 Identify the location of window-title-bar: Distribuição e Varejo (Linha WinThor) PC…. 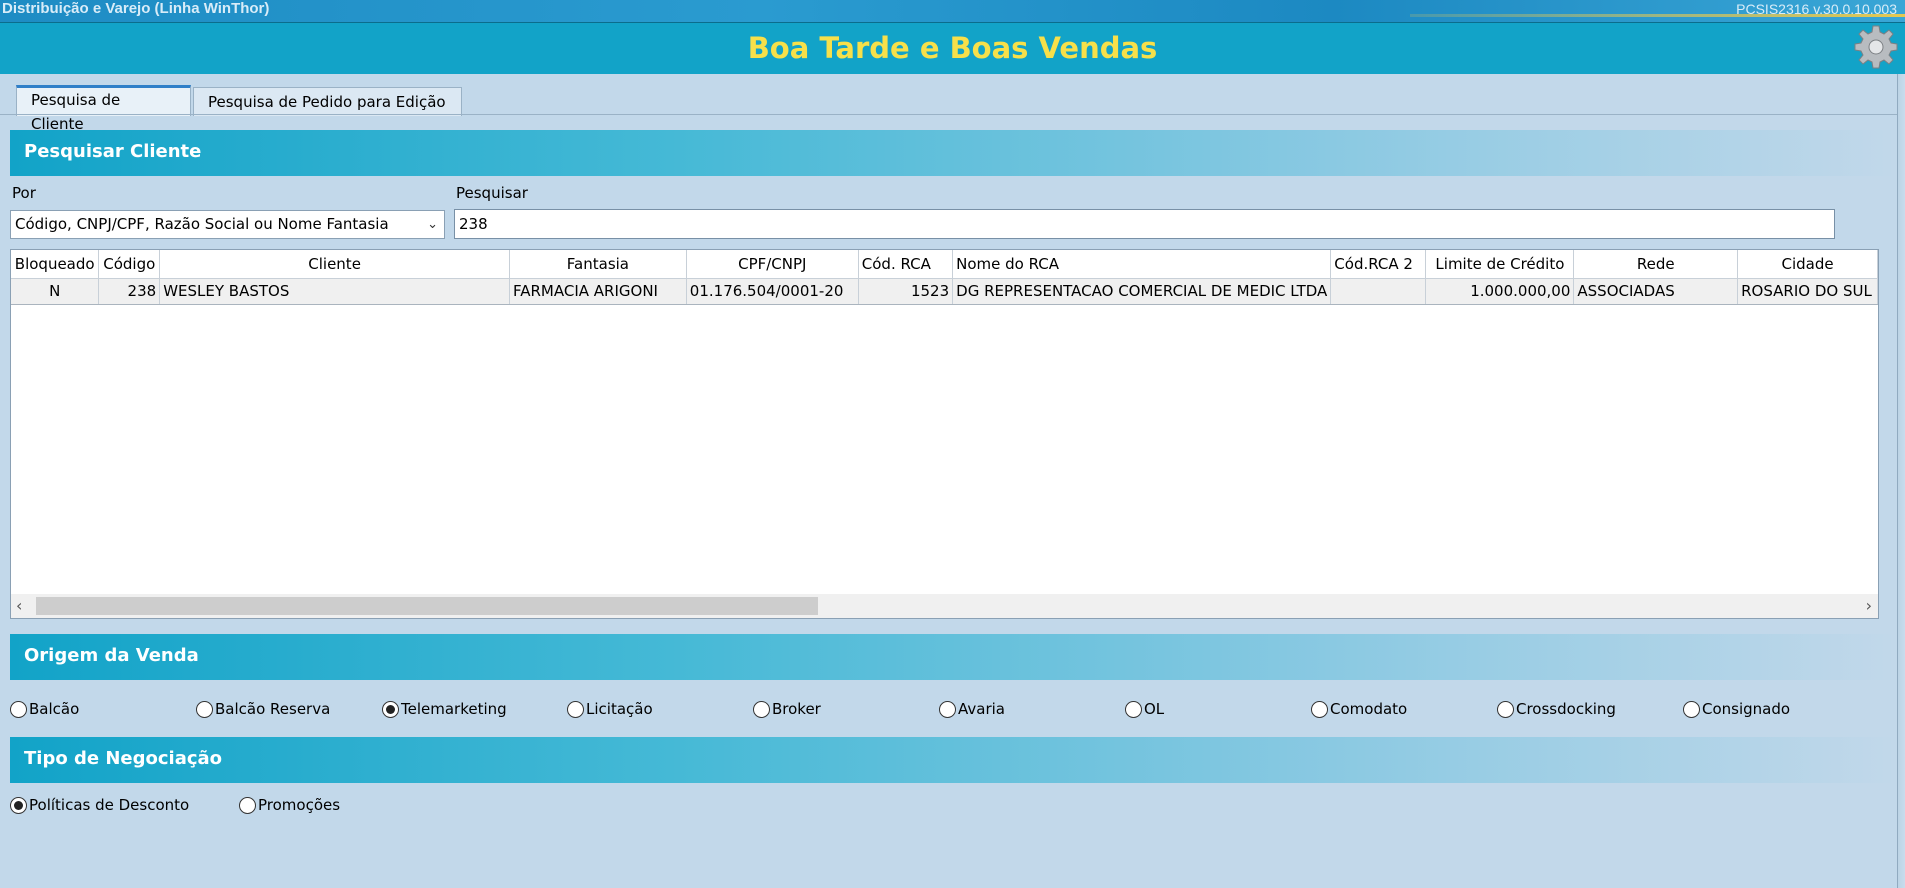
(952, 11).